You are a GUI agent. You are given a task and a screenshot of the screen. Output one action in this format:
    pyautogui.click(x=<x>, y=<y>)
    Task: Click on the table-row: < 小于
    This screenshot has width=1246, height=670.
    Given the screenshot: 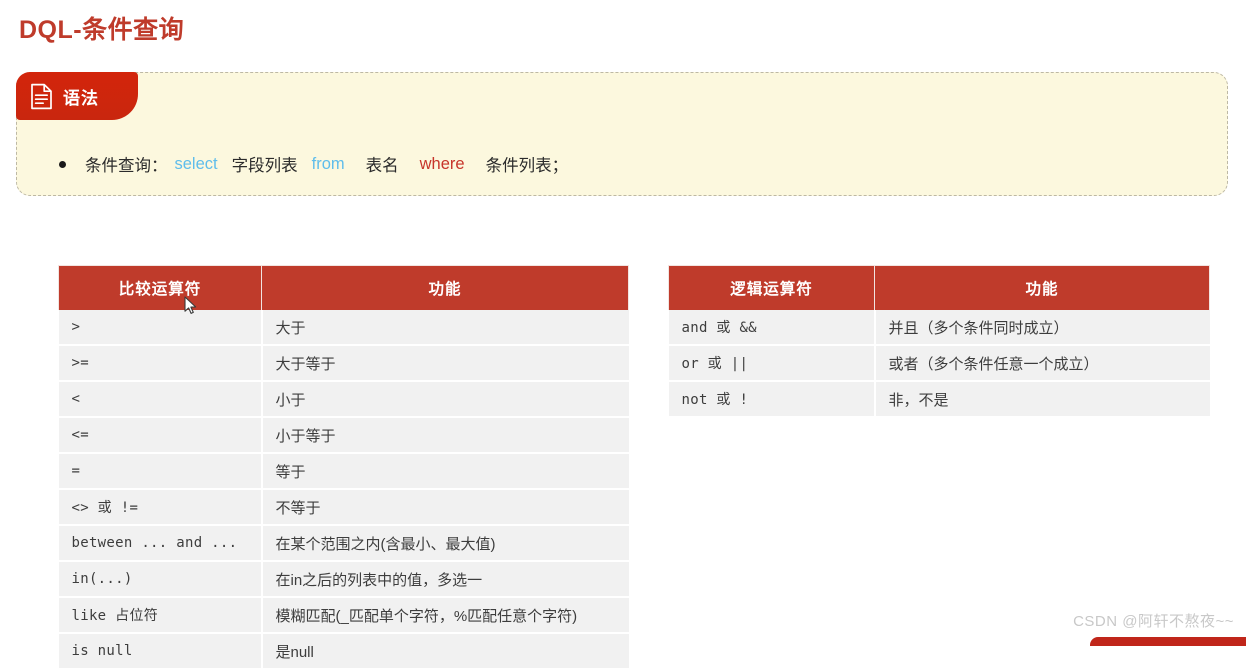 What is the action you would take?
    pyautogui.click(x=343, y=399)
    